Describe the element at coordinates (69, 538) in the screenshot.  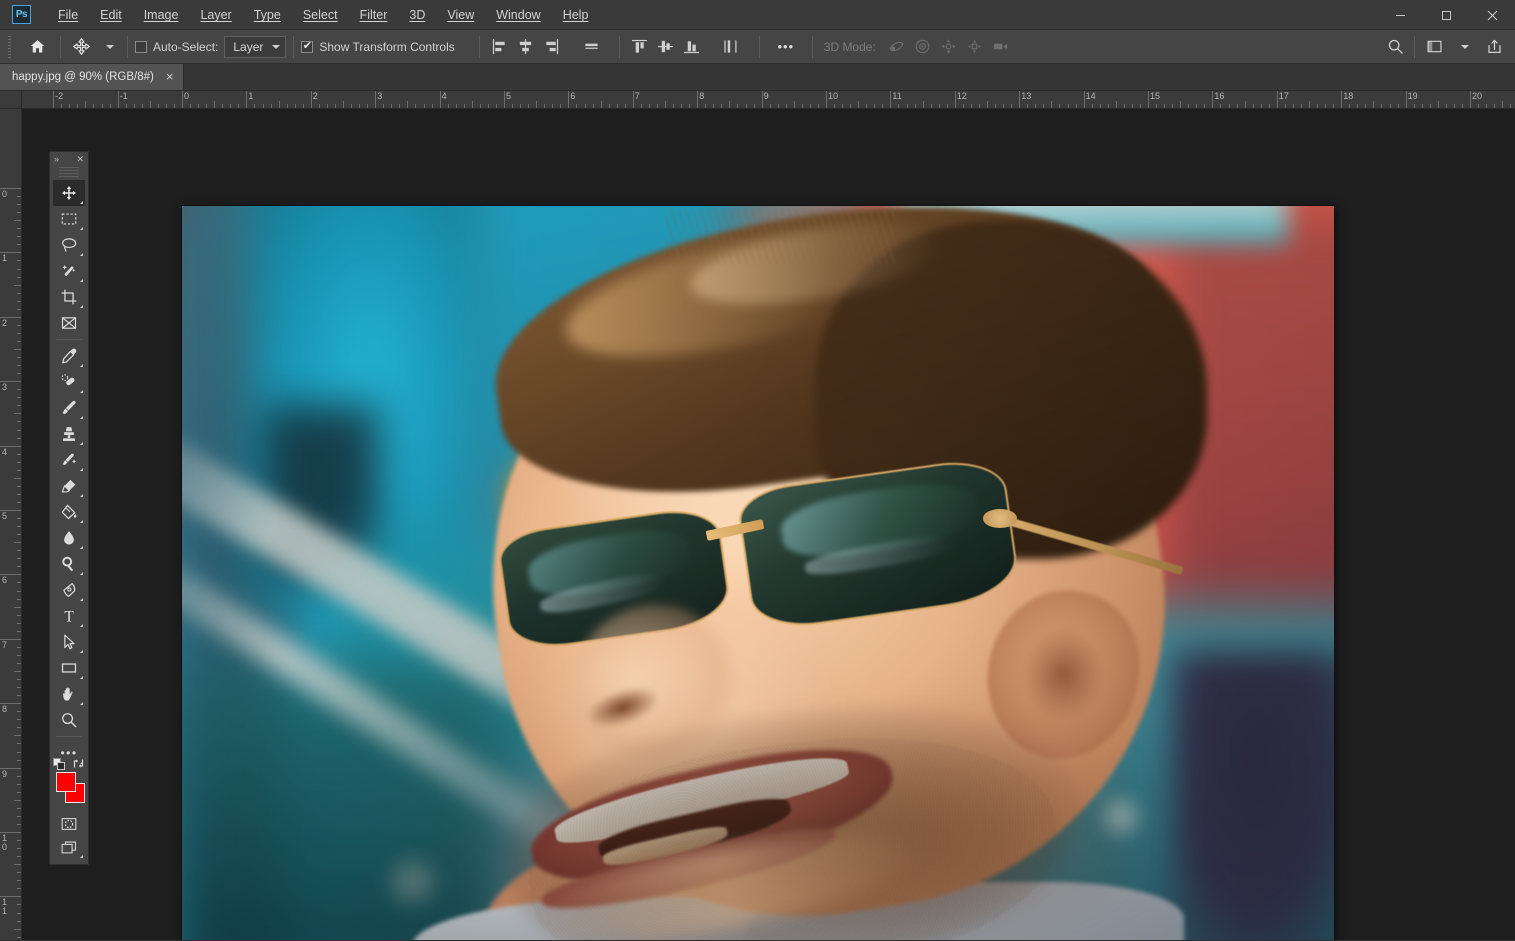
I see `tool-blur` at that location.